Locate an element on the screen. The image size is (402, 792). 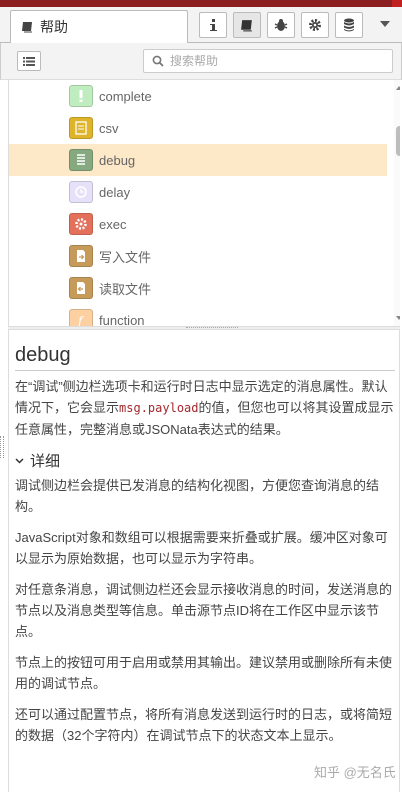
gear-icon is located at coordinates (315, 25).